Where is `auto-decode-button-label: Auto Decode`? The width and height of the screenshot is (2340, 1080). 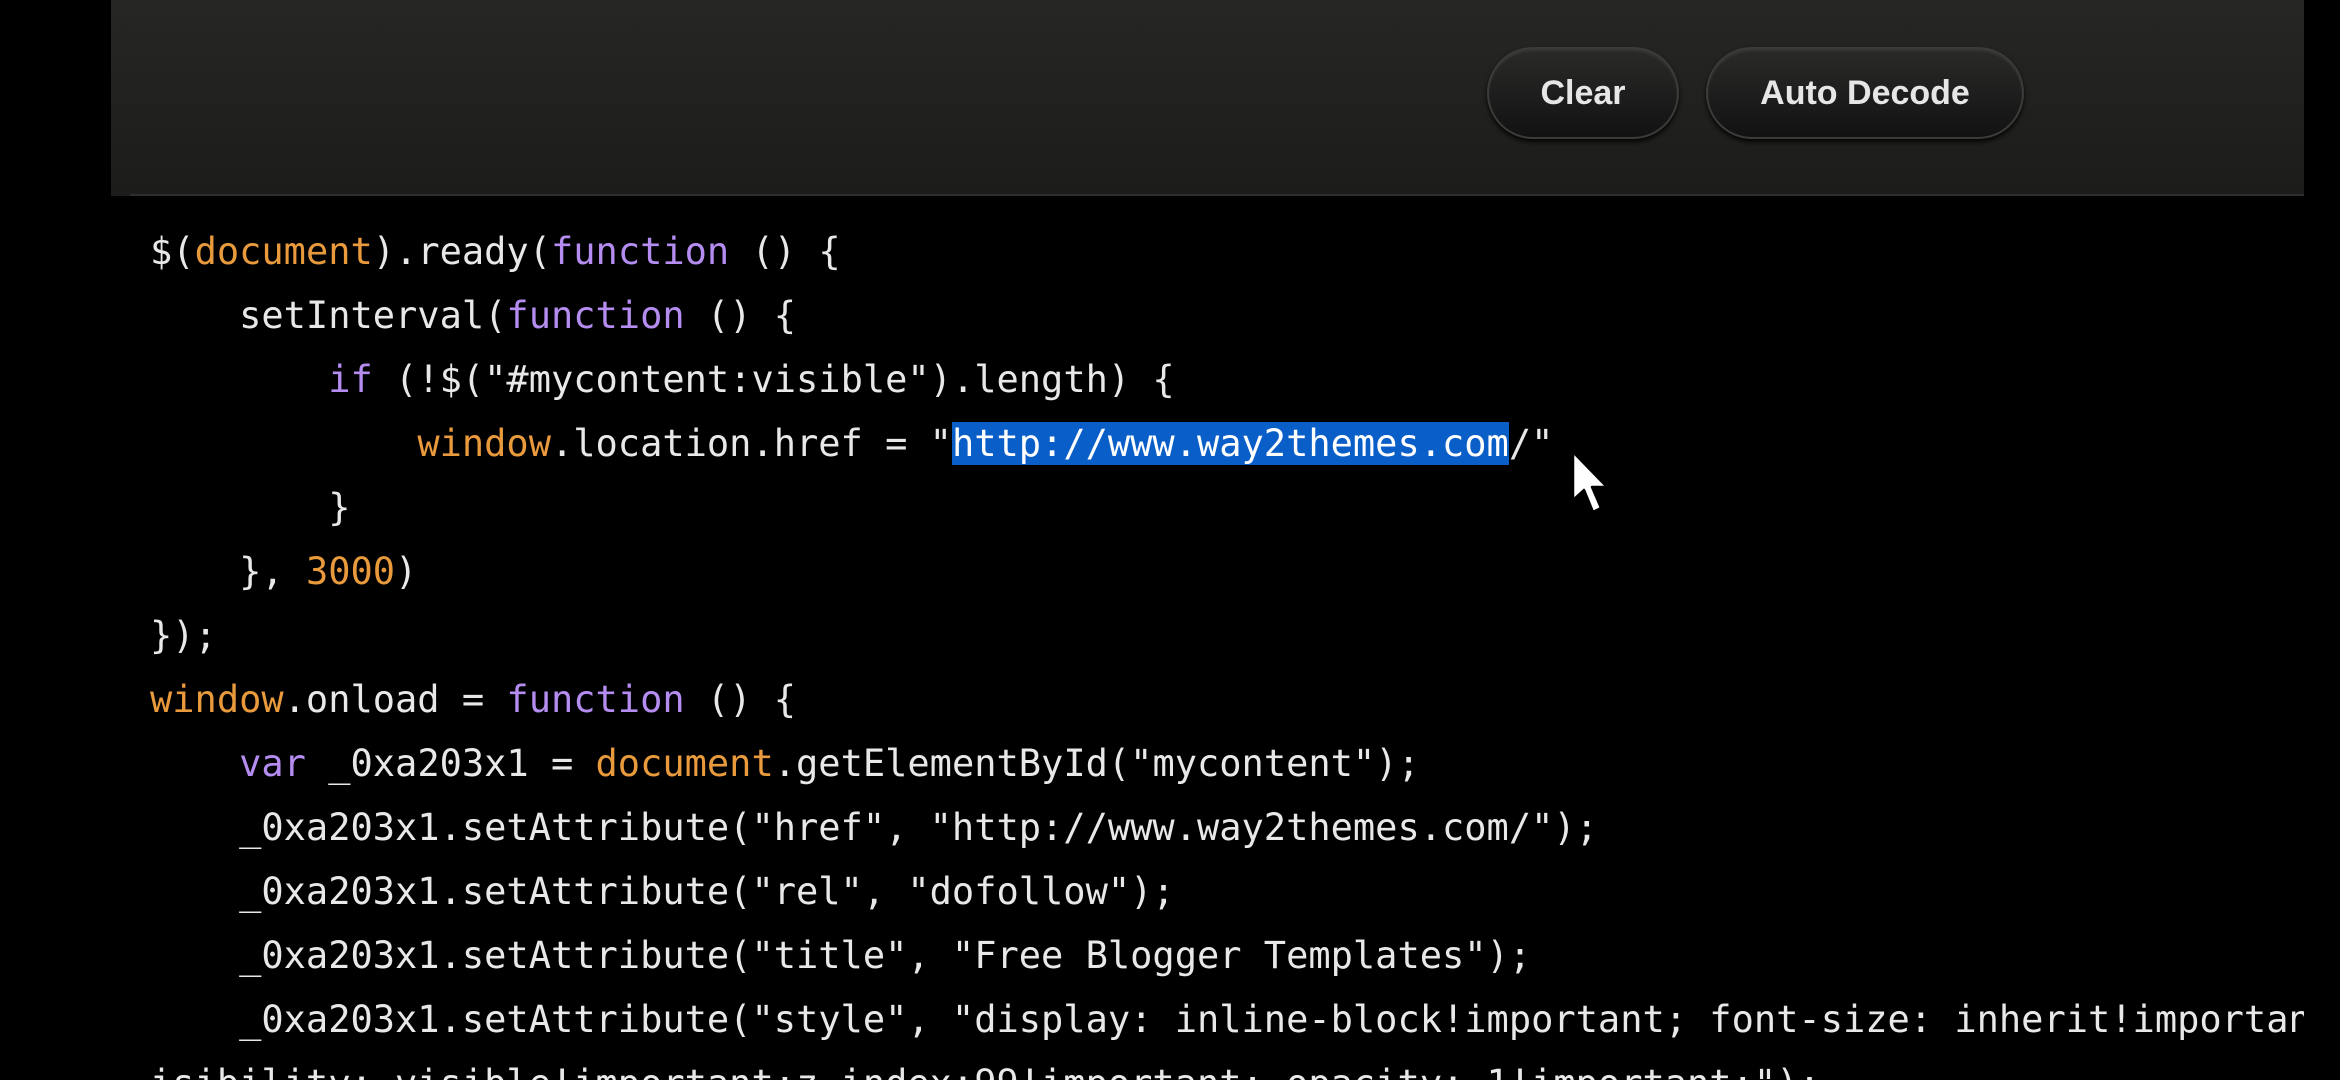 auto-decode-button-label: Auto Decode is located at coordinates (1865, 92).